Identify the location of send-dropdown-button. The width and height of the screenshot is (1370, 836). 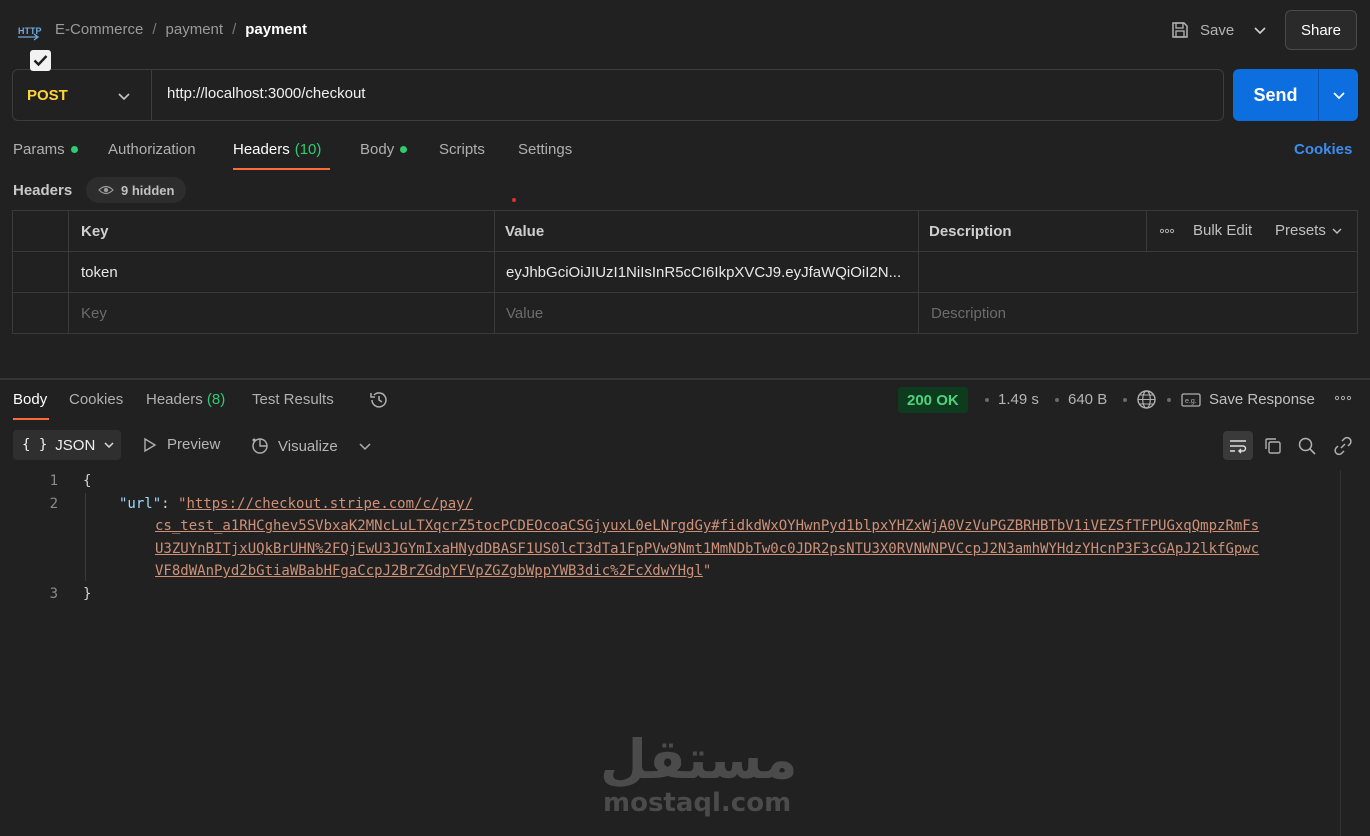
(1338, 95).